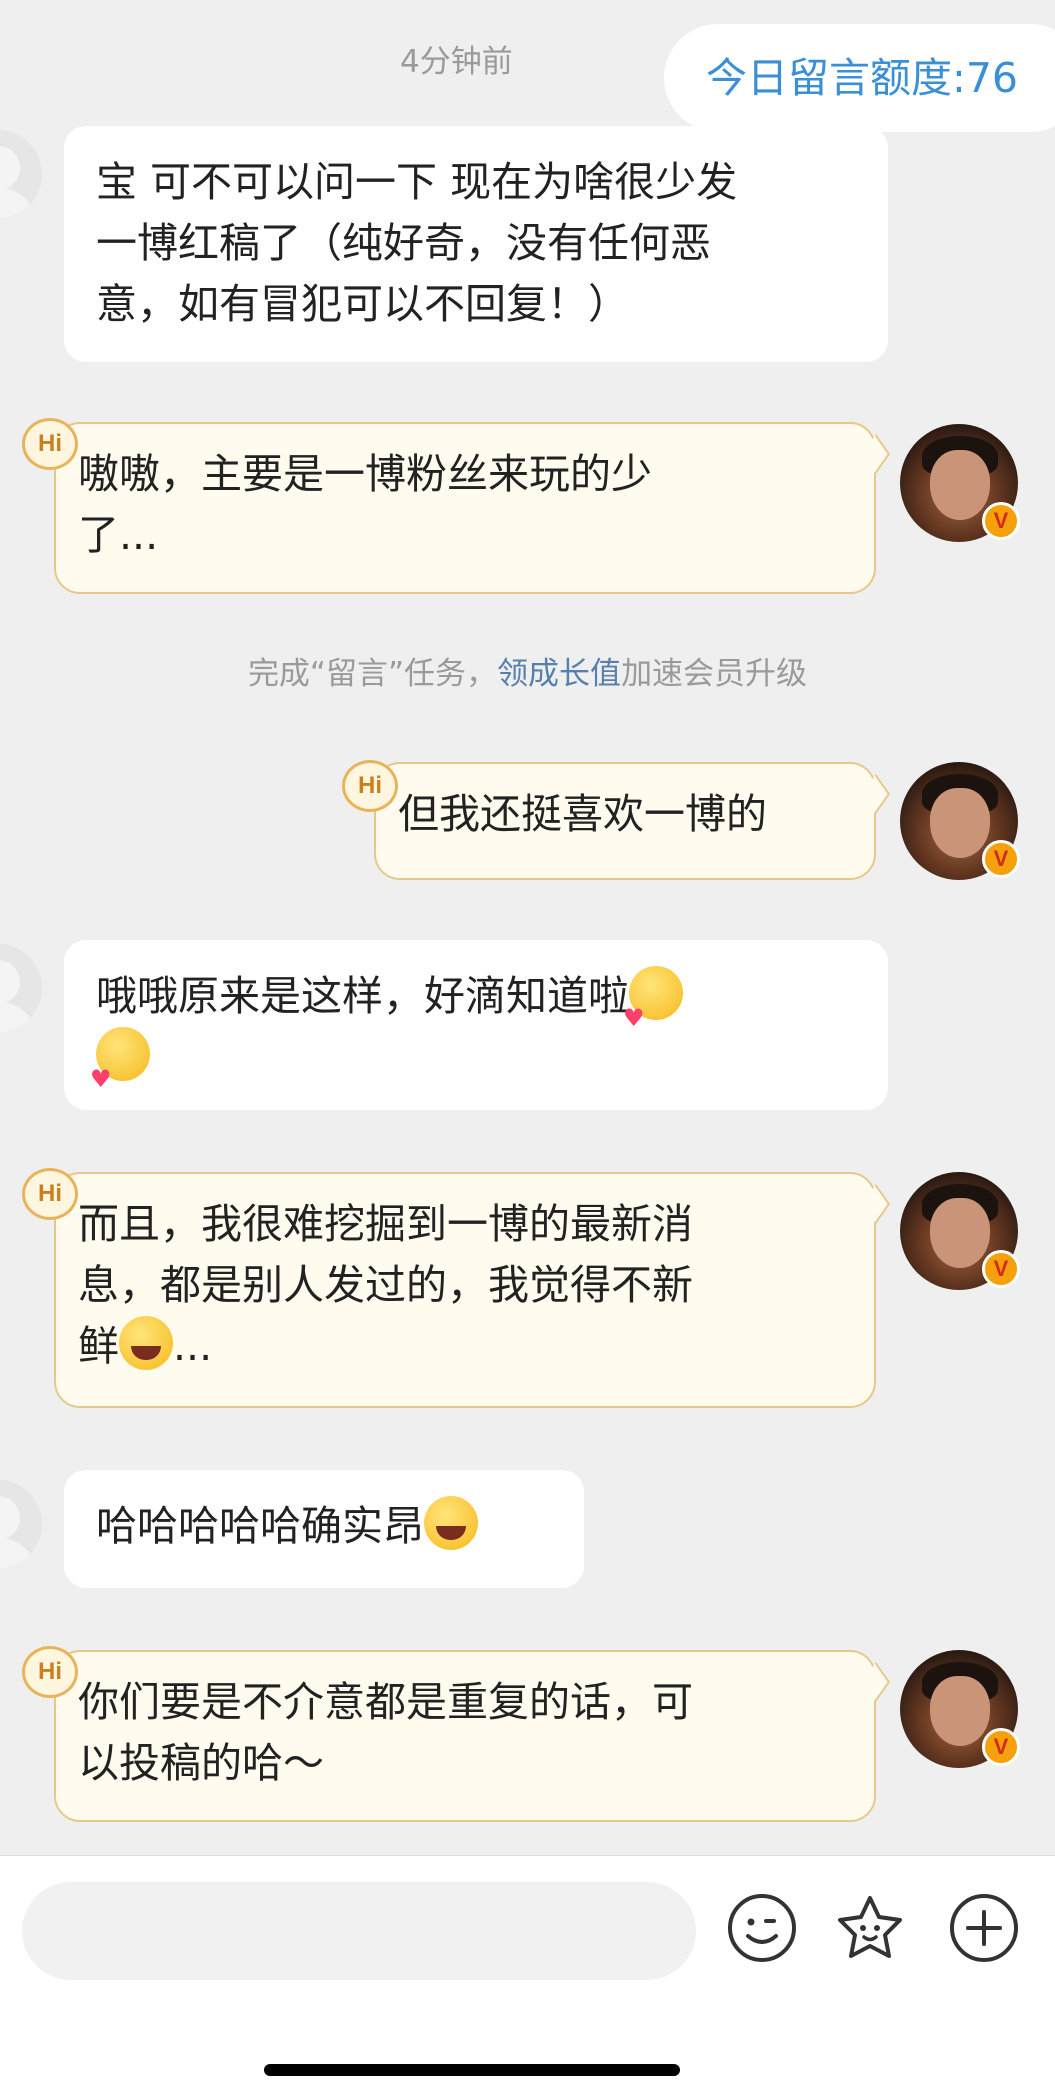 The image size is (1055, 2097). Describe the element at coordinates (472, 2070) in the screenshot. I see `home-indicator` at that location.